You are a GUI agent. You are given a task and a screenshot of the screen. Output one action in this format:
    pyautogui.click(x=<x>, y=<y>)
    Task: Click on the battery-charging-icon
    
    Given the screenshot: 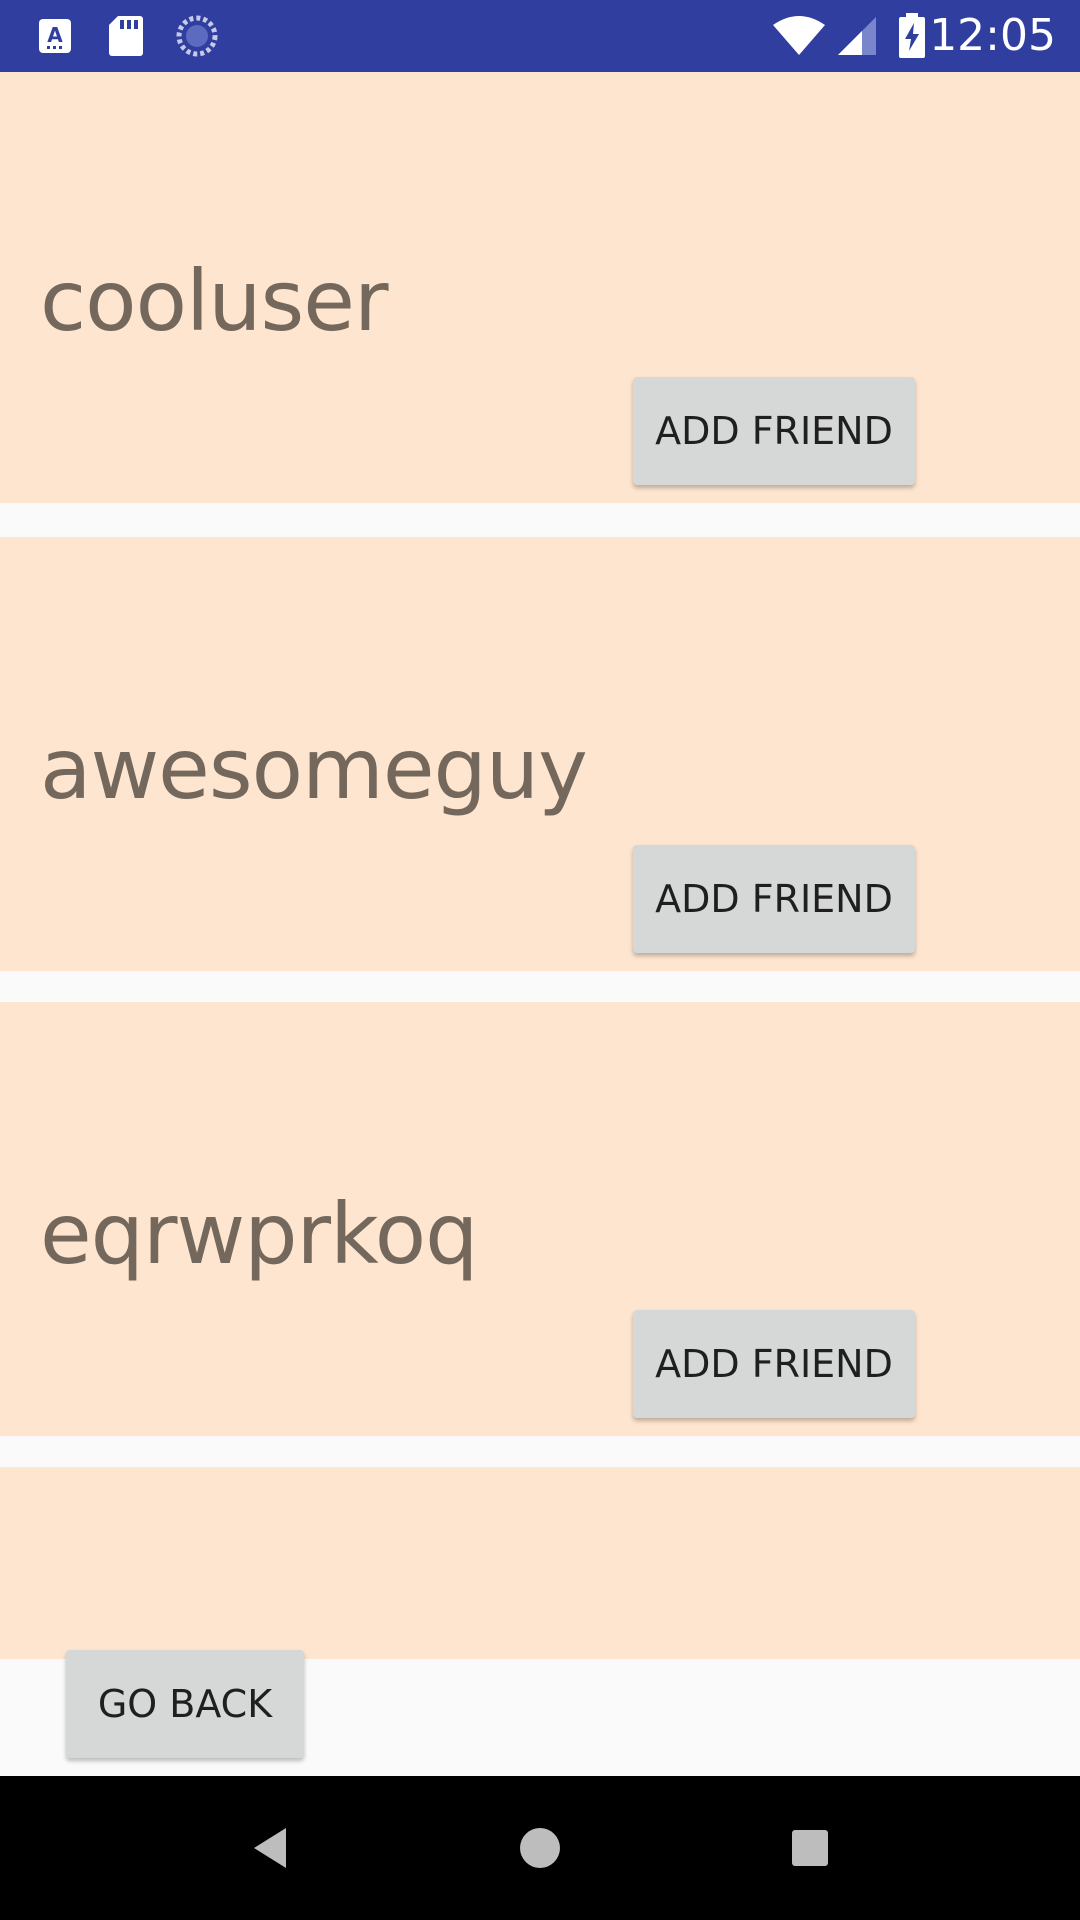 What is the action you would take?
    pyautogui.click(x=912, y=36)
    